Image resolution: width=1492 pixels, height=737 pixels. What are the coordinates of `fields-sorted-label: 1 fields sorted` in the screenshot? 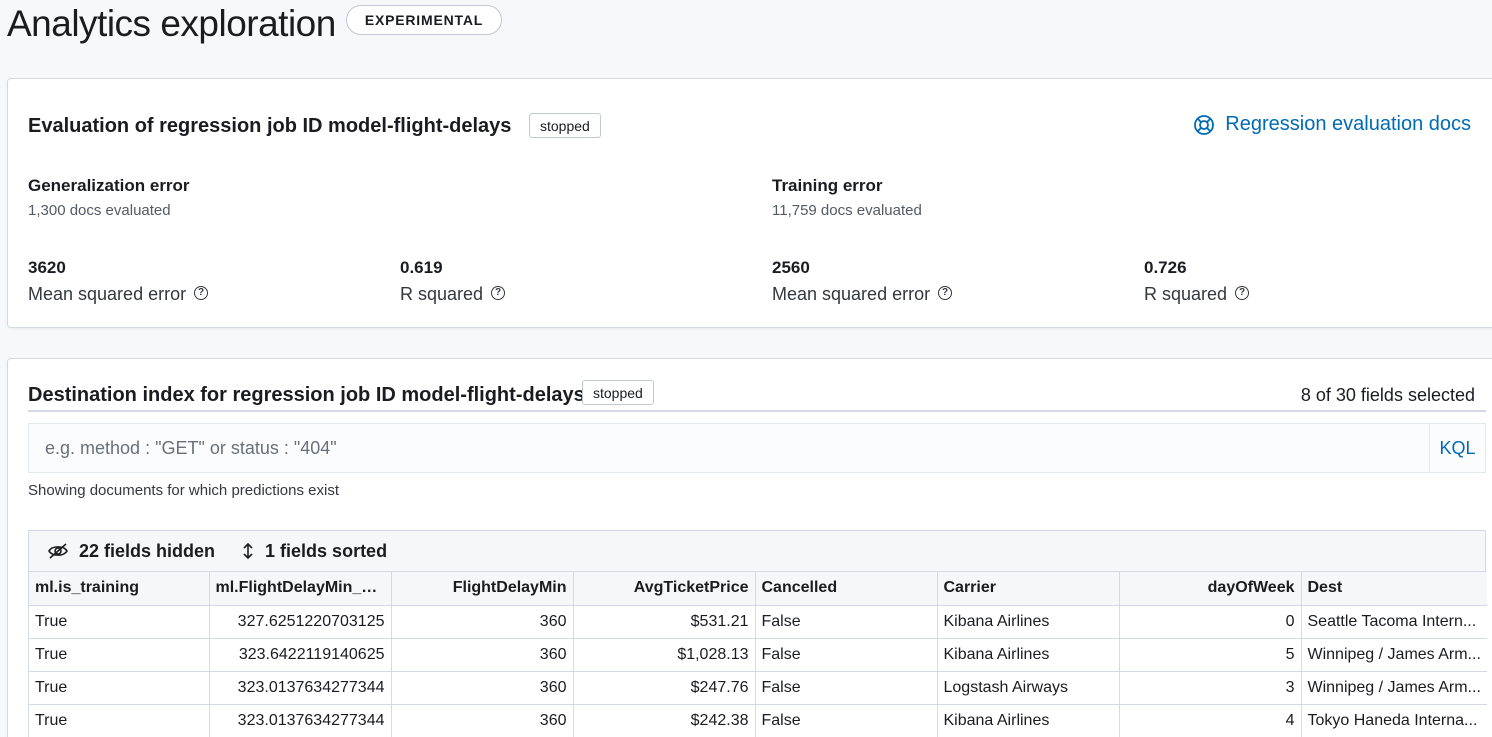 It's located at (326, 550).